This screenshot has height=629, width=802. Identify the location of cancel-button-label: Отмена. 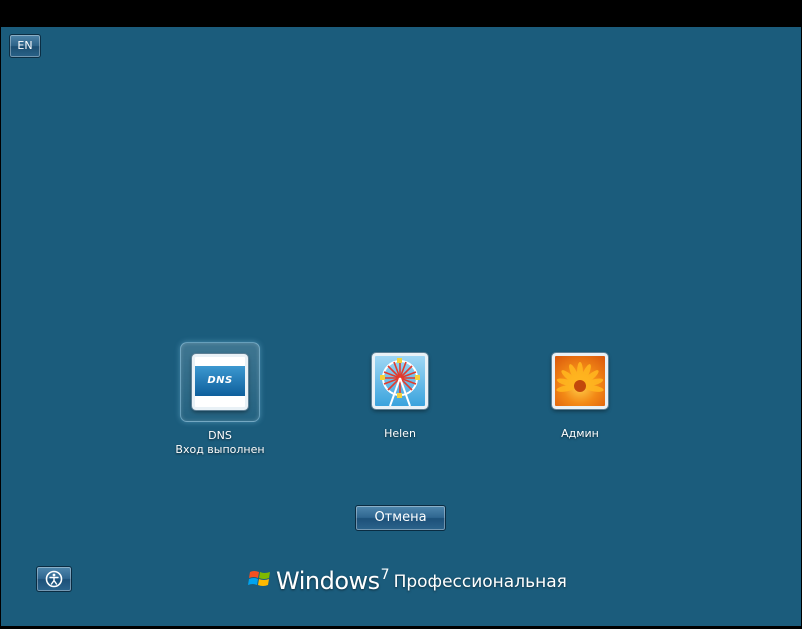
(400, 517).